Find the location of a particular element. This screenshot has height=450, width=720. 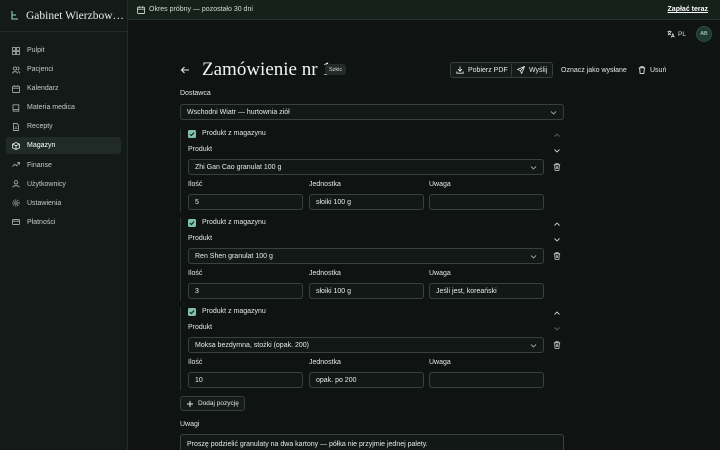

sidebar-item-materia-medica: Materia medica is located at coordinates (63, 107).